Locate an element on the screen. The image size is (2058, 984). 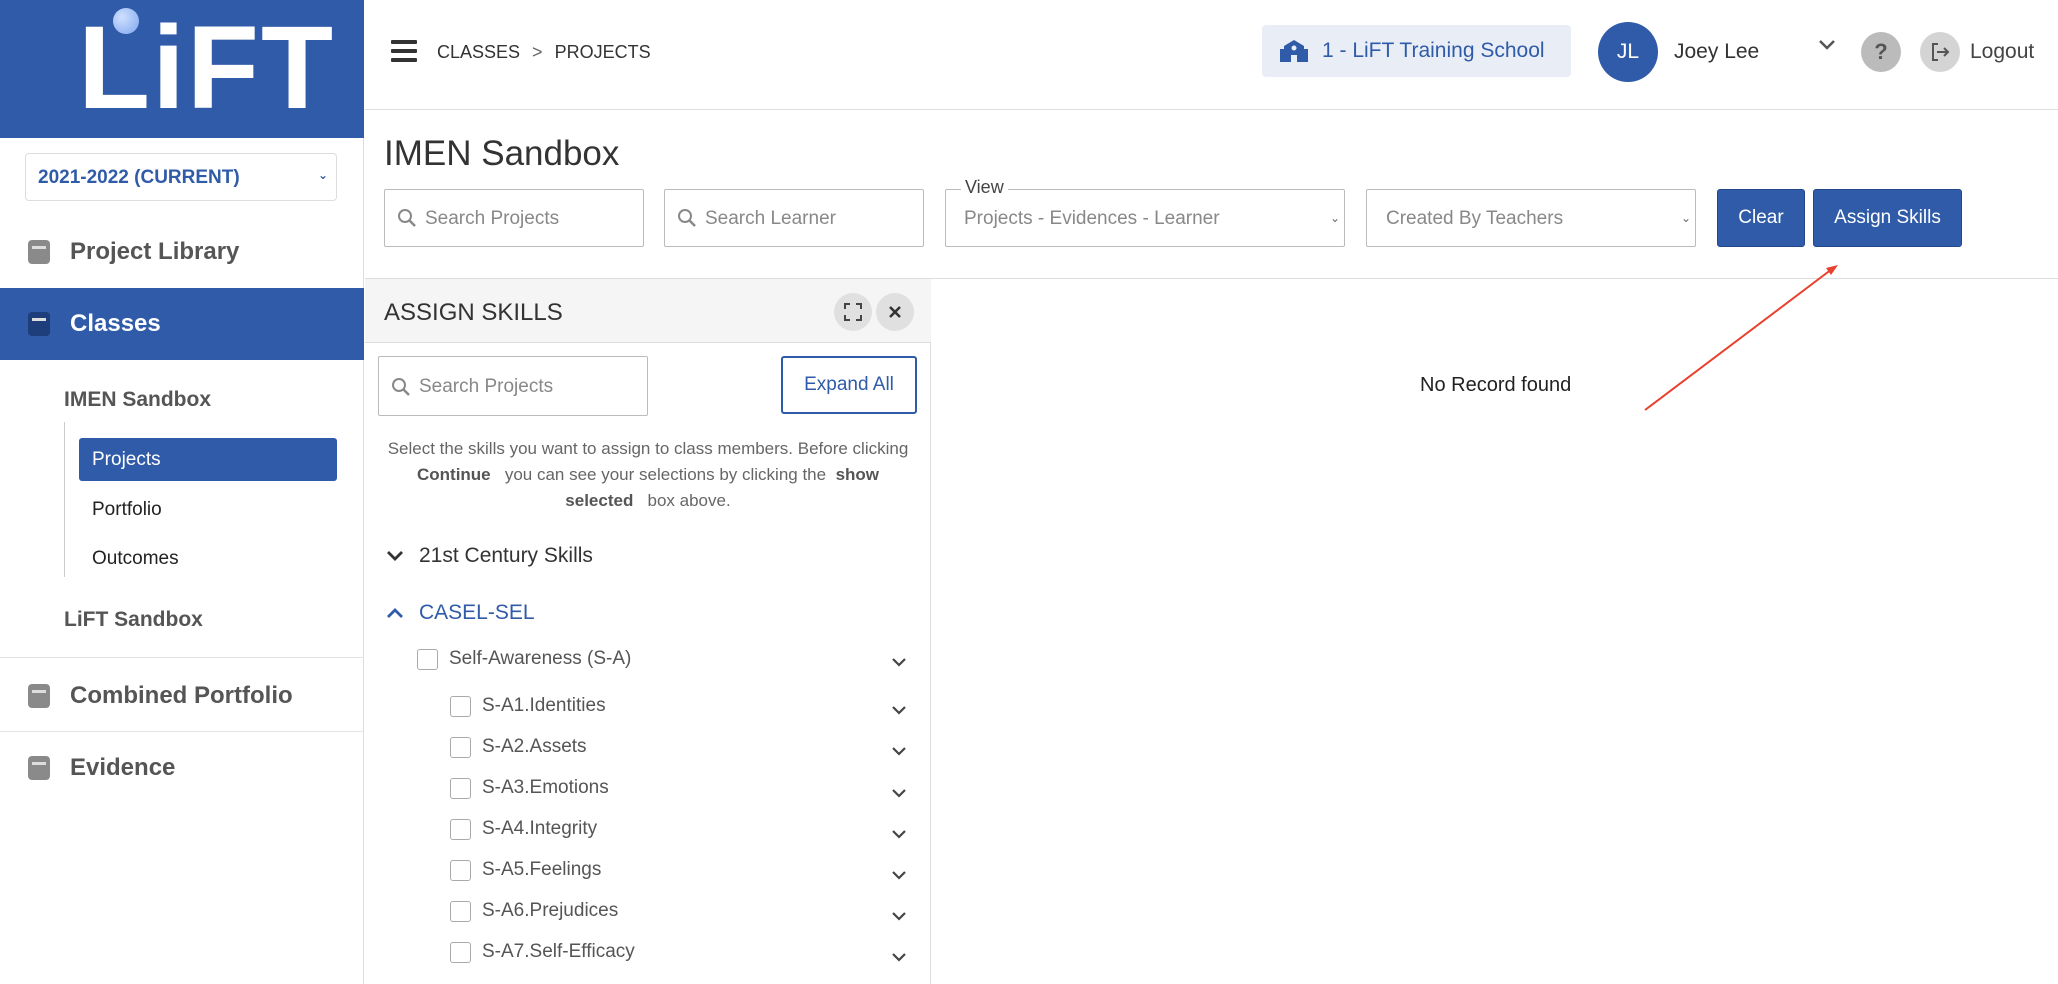
skill-label: S-A7.Self-Efficacy is located at coordinates (558, 951).